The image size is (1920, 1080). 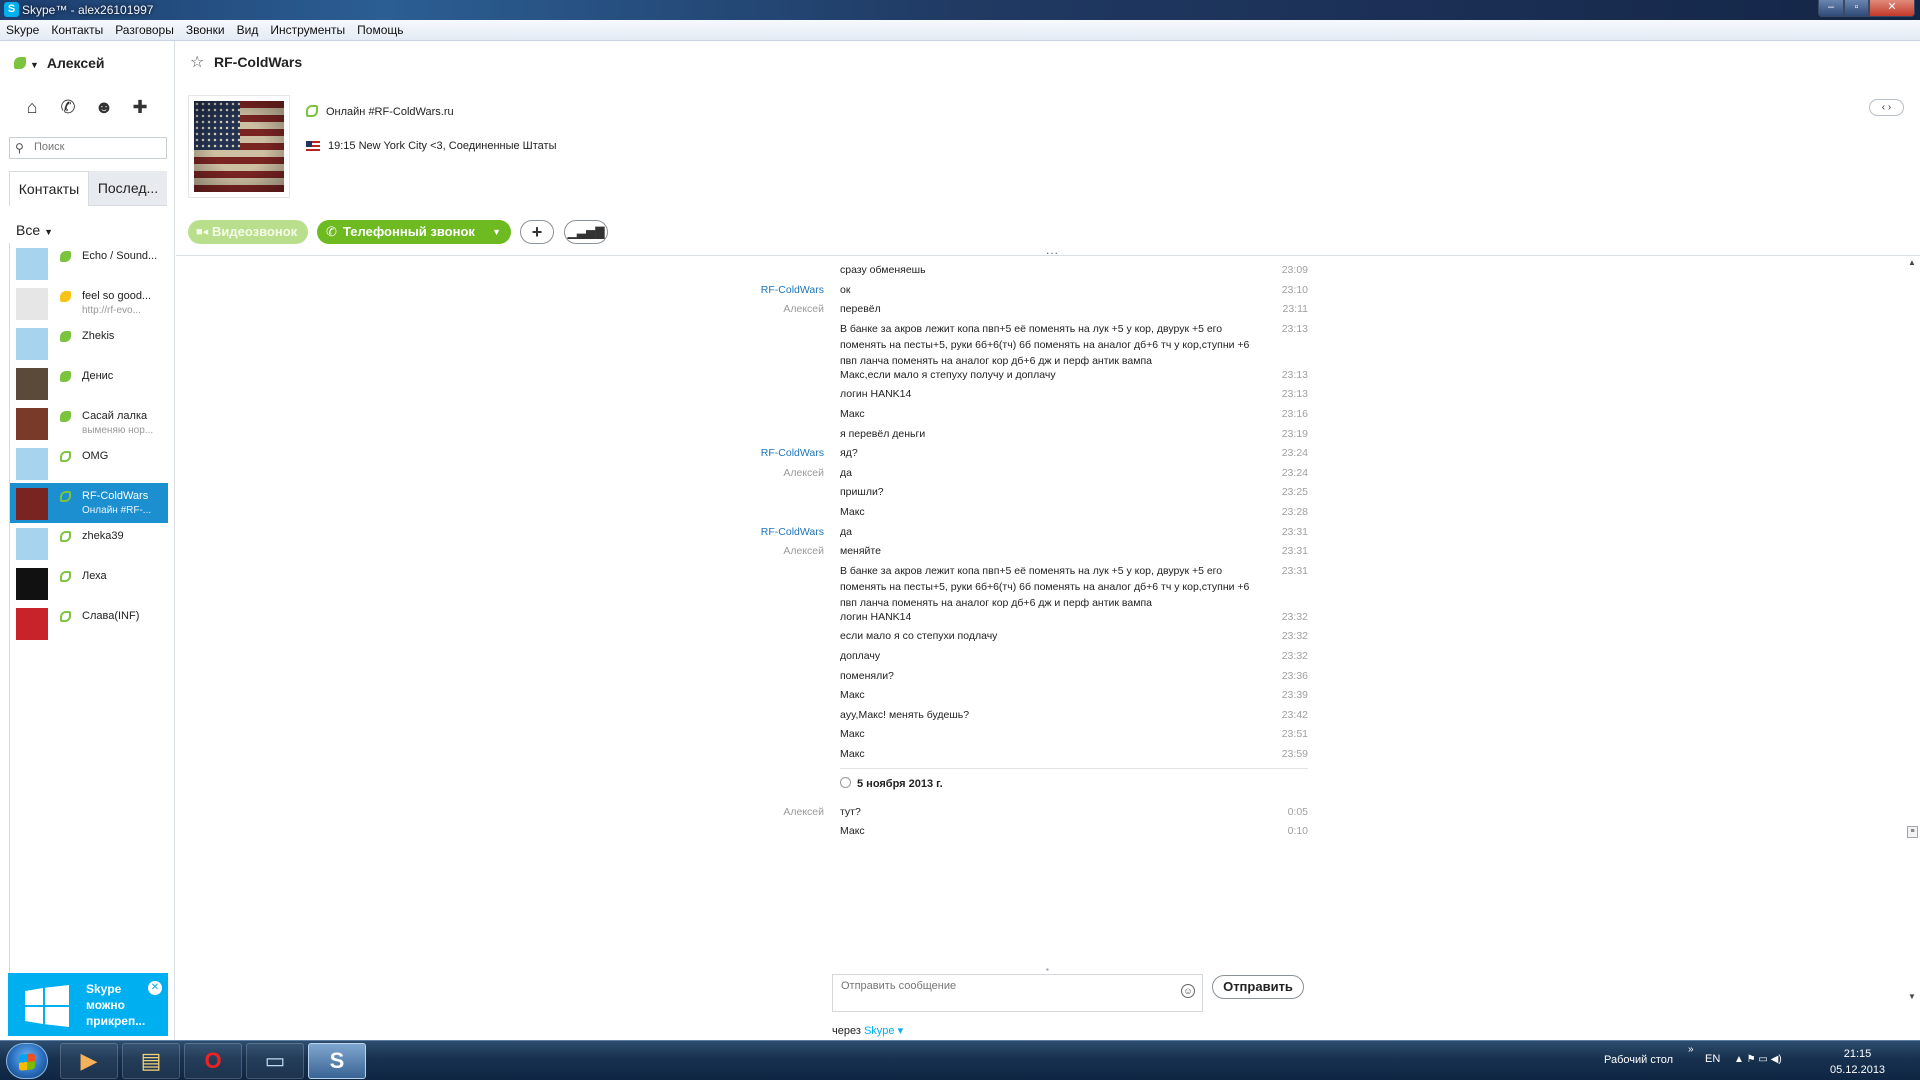 What do you see at coordinates (49, 188) in the screenshot?
I see `tab-contacts: Контакты` at bounding box center [49, 188].